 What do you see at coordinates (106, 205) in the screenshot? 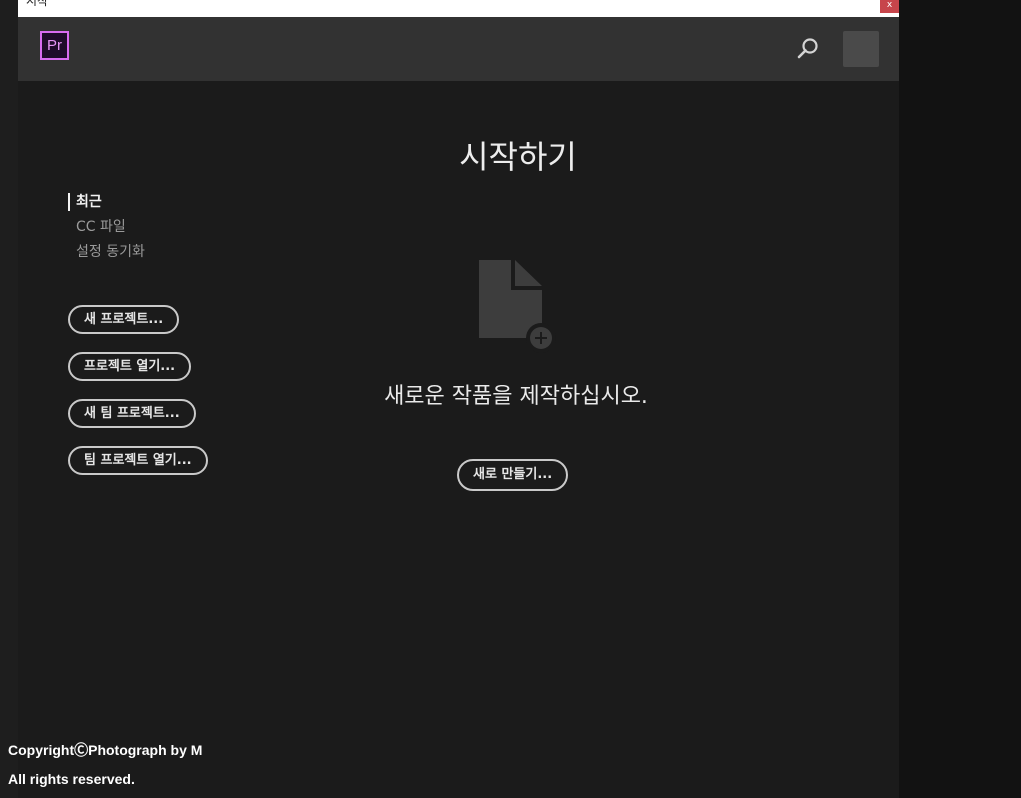
I see `sidebar-item-recent: 최근` at bounding box center [106, 205].